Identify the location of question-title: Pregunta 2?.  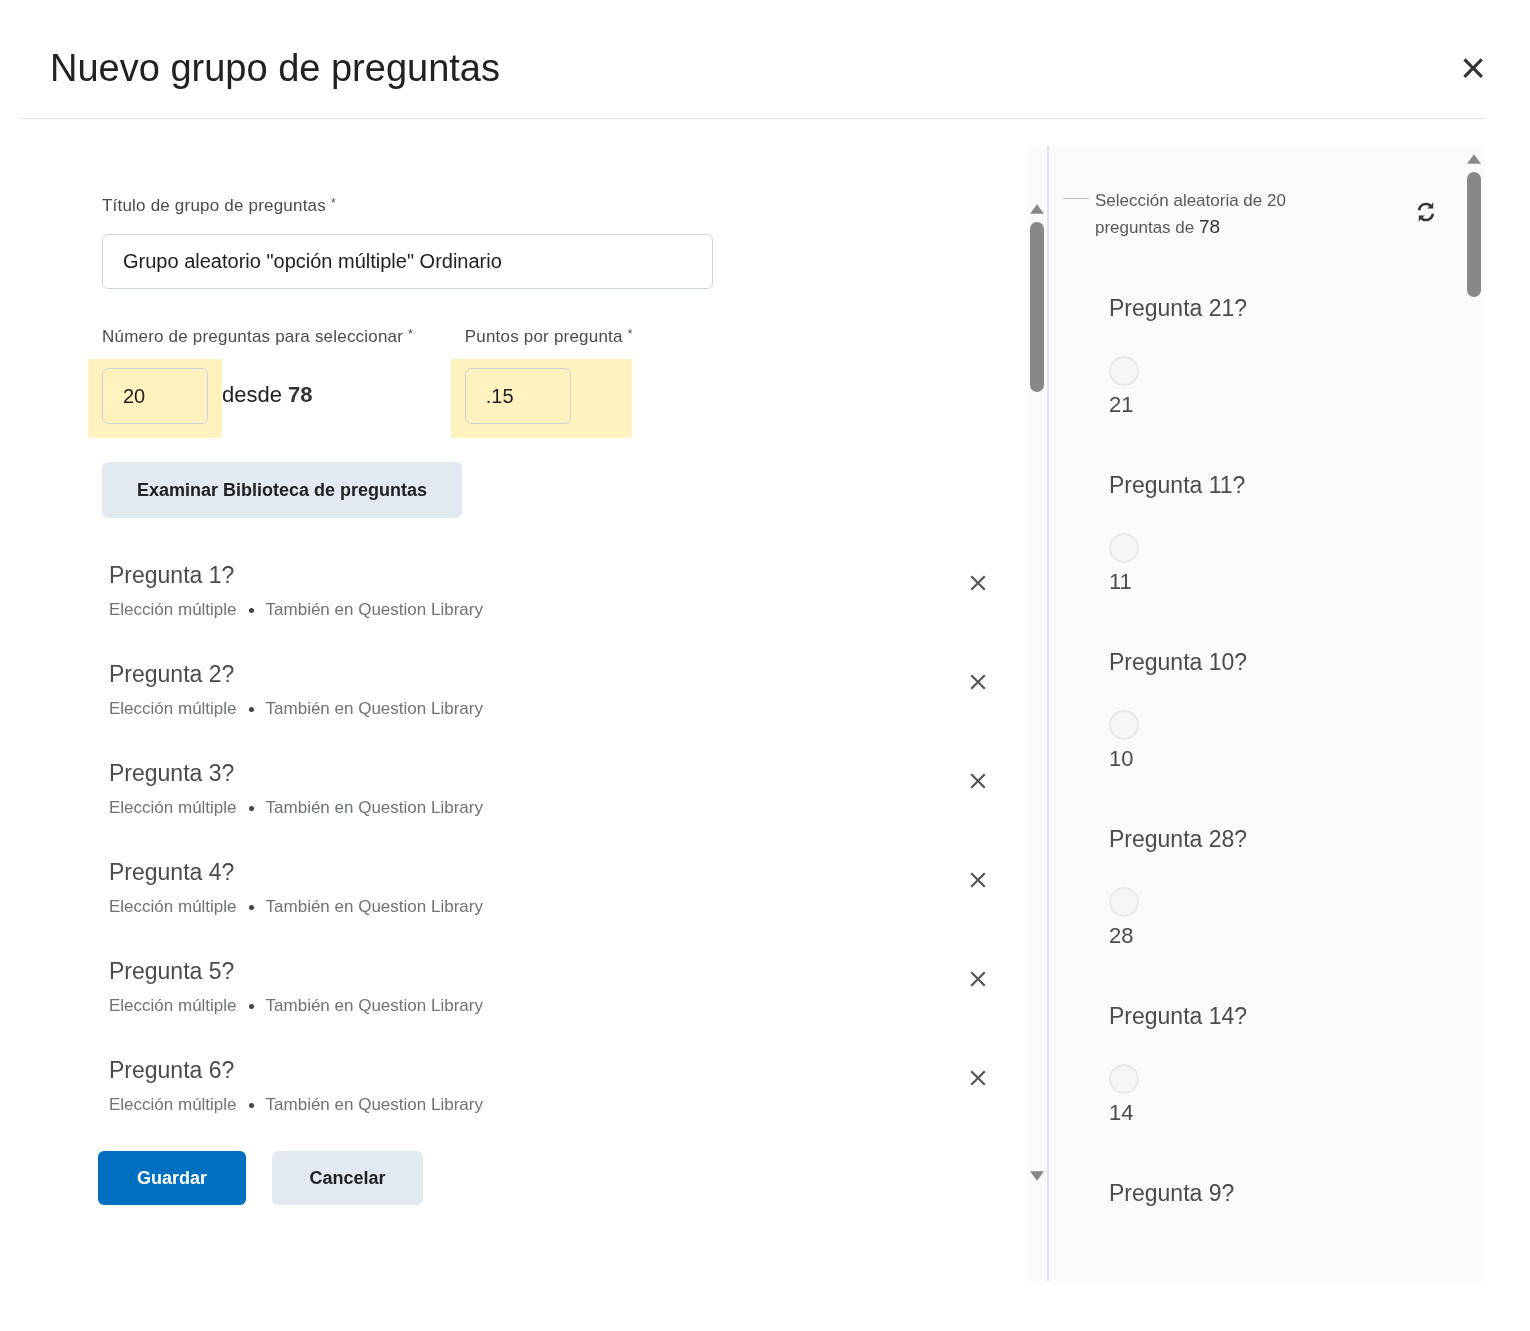
(172, 674).